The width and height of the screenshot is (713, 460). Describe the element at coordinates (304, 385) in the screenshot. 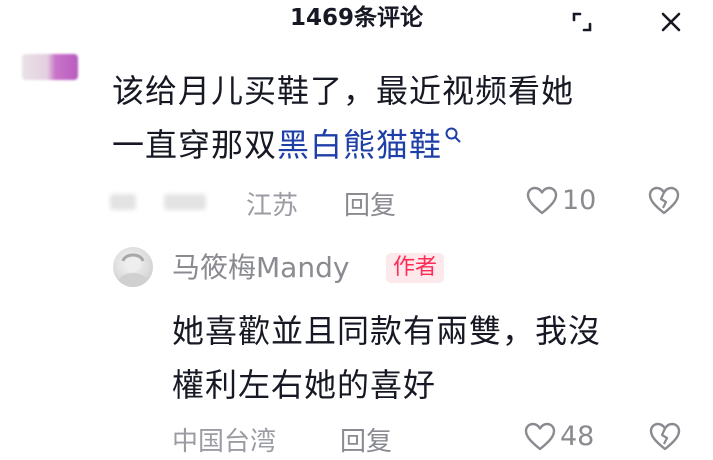

I see `reply-line-2: 權利左右她的喜好` at that location.